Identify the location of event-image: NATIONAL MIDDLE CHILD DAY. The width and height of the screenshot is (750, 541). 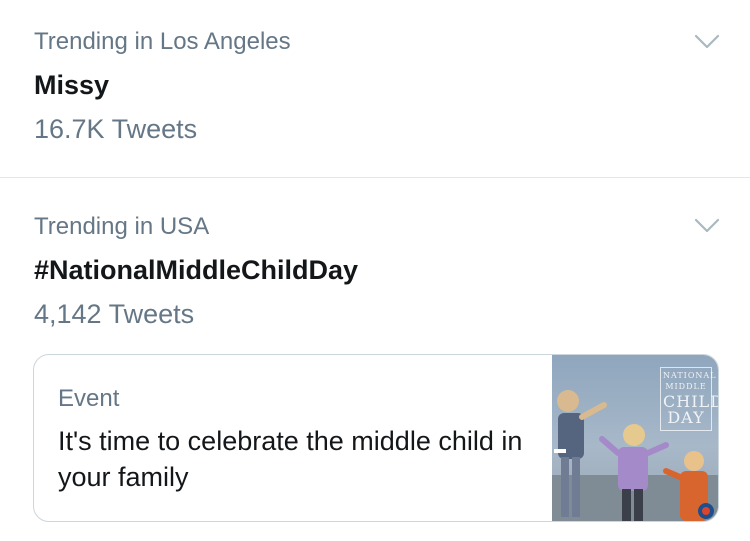
(635, 438).